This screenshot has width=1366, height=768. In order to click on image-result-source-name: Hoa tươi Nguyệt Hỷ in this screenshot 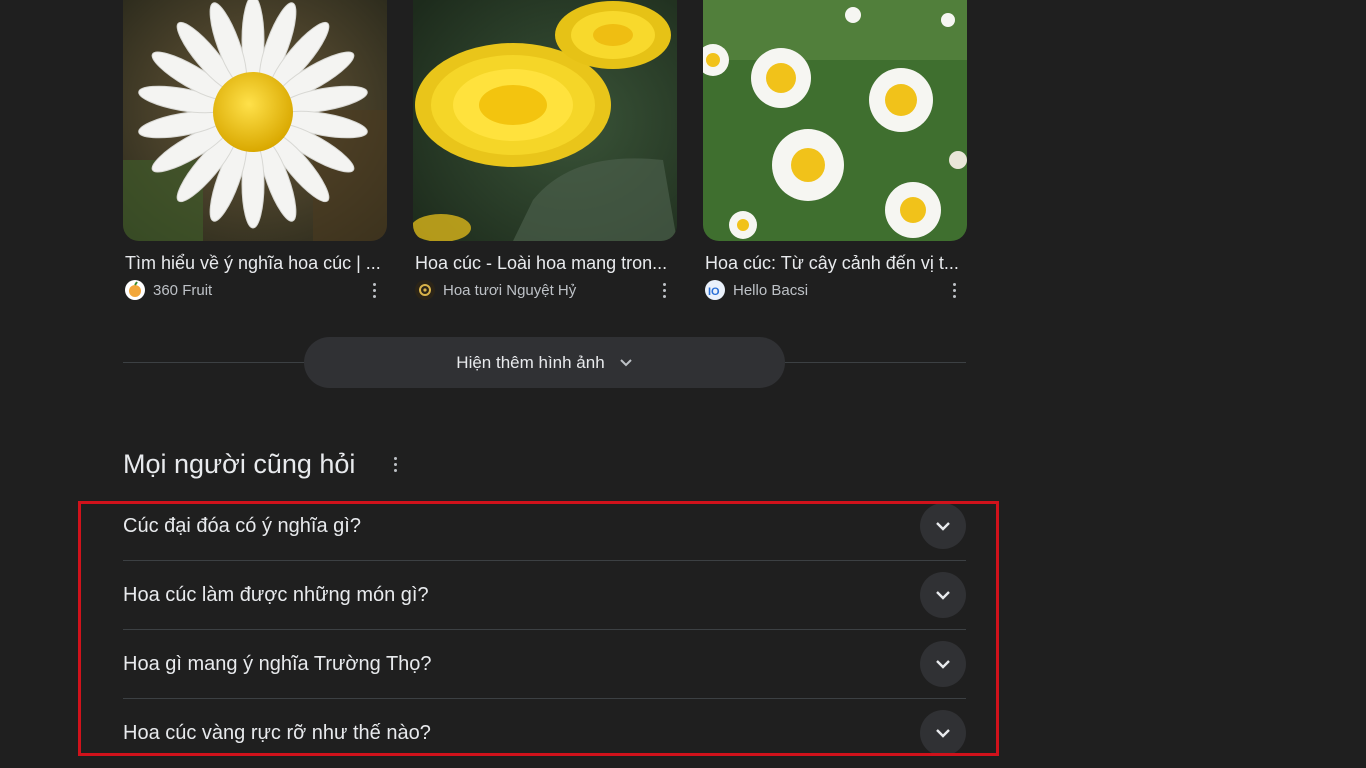, I will do `click(510, 290)`.